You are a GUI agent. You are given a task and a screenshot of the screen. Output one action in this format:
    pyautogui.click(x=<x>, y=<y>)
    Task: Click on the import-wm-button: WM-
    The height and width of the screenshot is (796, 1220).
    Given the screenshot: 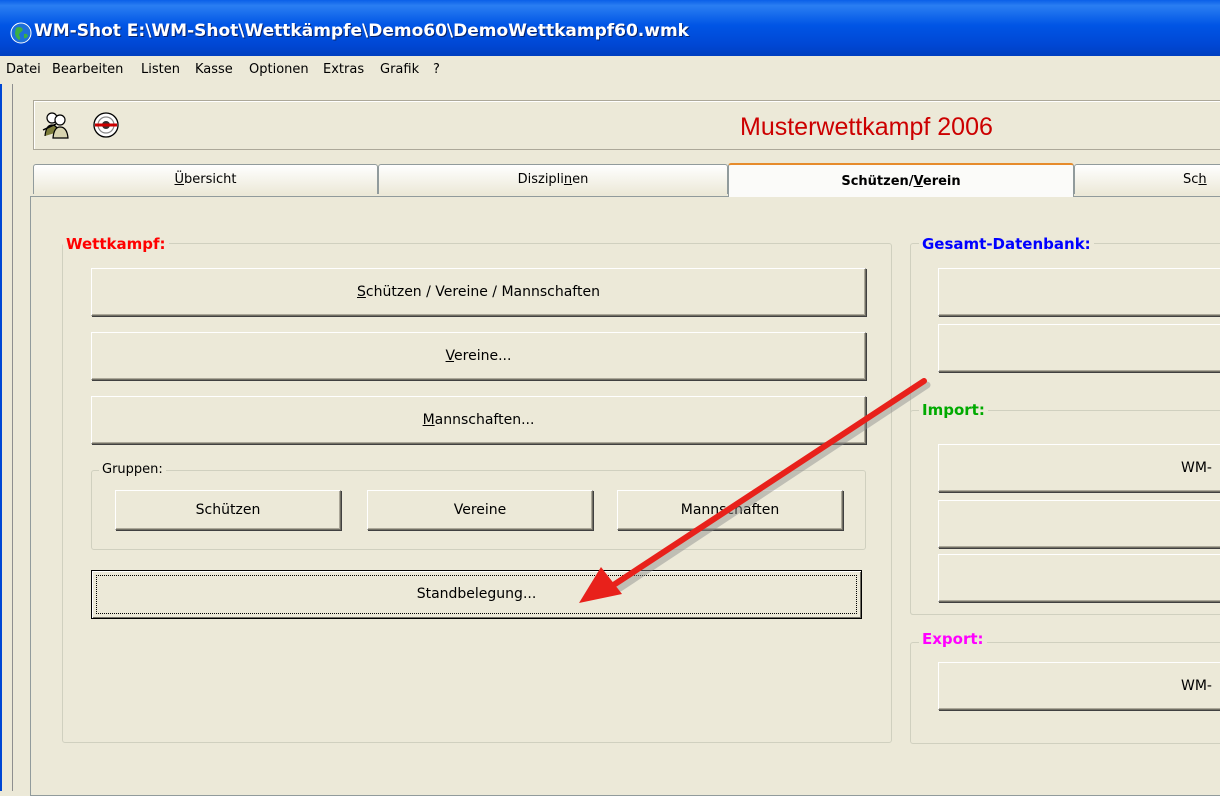 What is the action you would take?
    pyautogui.click(x=1079, y=468)
    